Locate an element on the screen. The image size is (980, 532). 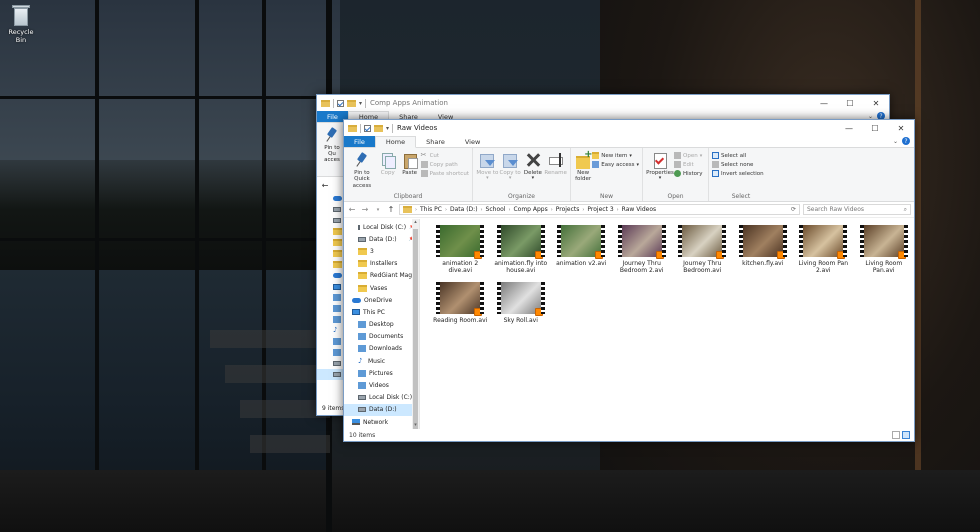
scroll-up-icon: ▴ is located at coordinates (415, 222).